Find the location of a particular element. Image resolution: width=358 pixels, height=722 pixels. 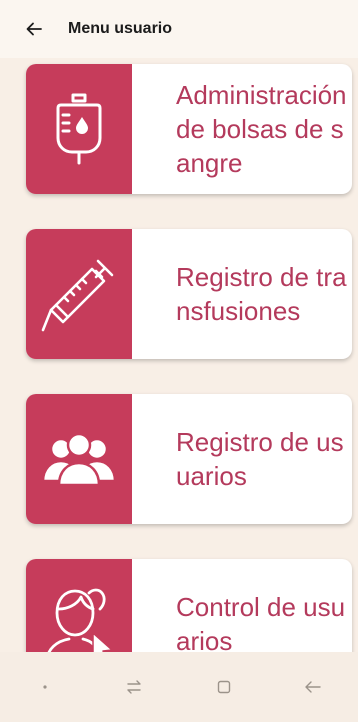

users-icon is located at coordinates (79, 459).